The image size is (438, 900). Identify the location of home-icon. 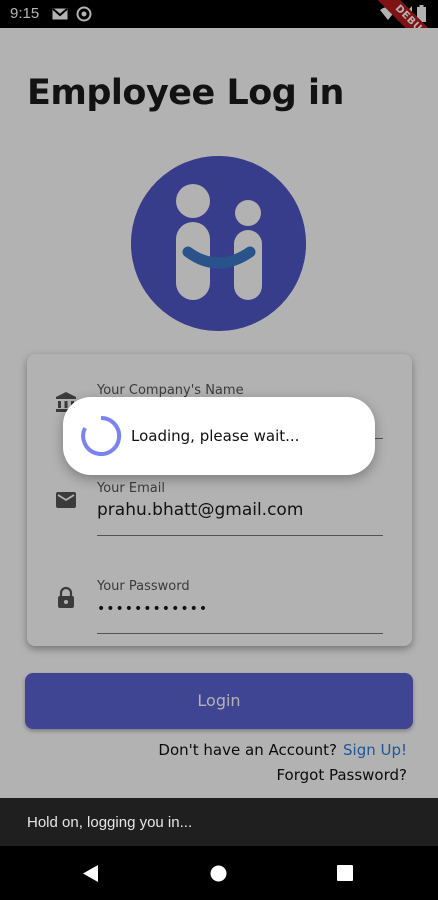
(218, 873).